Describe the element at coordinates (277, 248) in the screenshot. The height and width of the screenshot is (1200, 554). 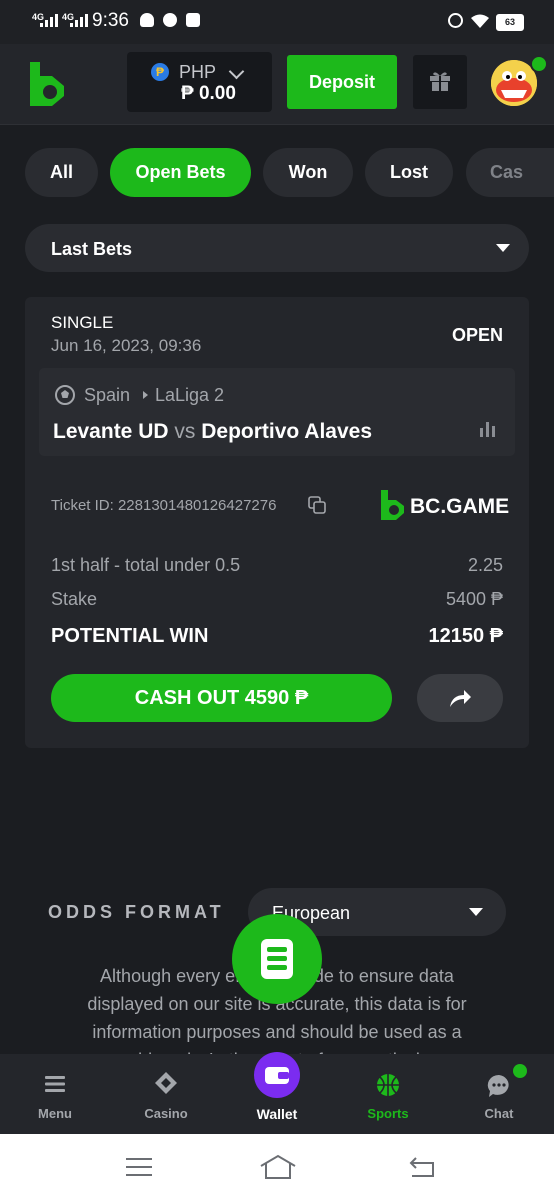
I see `last-bets-dropdown: Last Bets` at that location.